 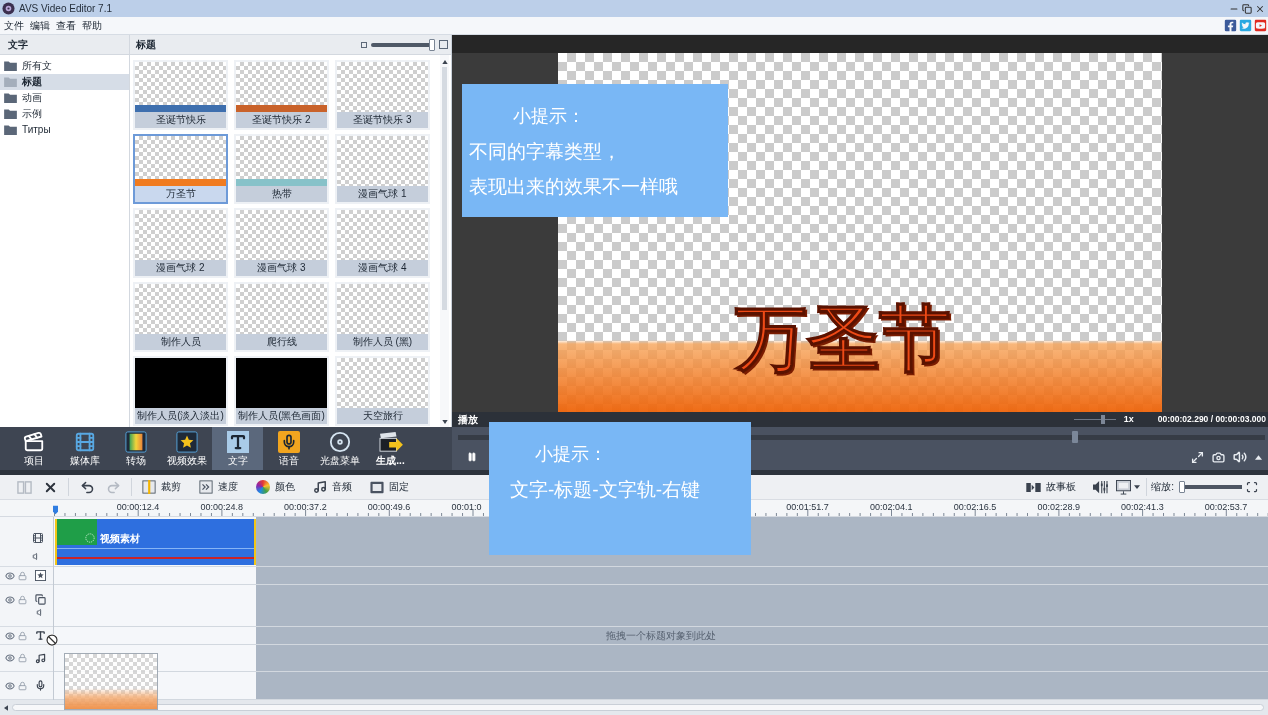 I want to click on fit-to-window-button, so click(x=1252, y=487).